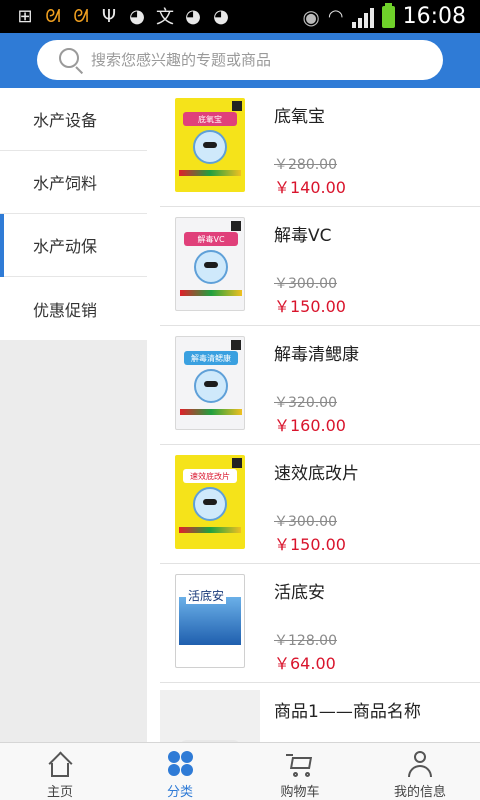  What do you see at coordinates (60, 764) in the screenshot?
I see `home-icon` at bounding box center [60, 764].